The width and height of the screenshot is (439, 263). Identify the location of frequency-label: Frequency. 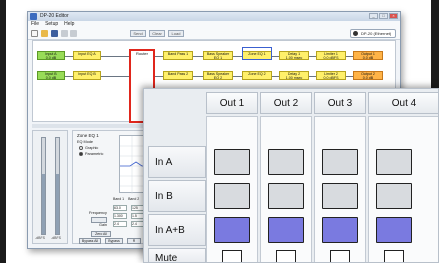
(98, 213).